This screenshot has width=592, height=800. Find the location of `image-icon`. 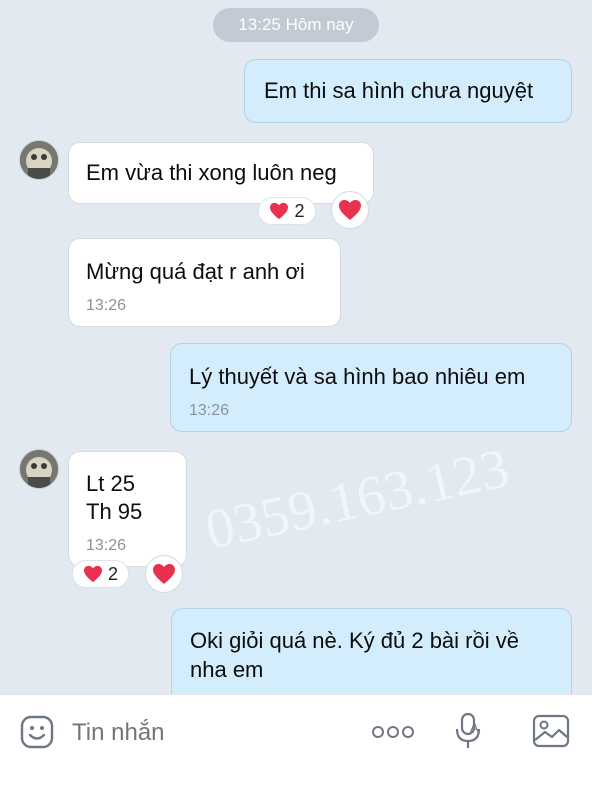

image-icon is located at coordinates (551, 731).